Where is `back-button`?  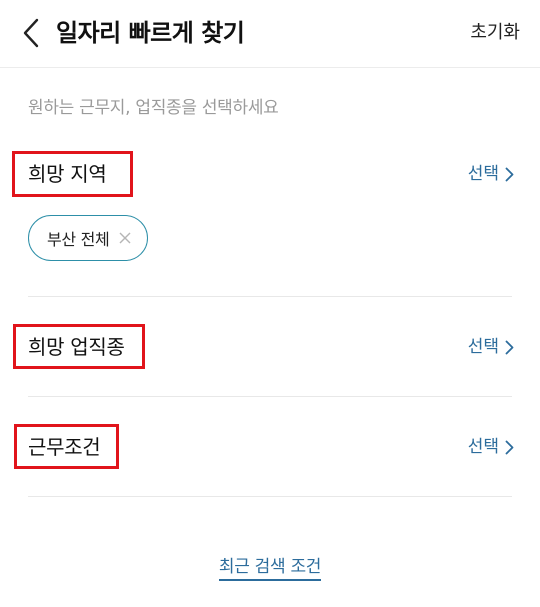 back-button is located at coordinates (31, 33).